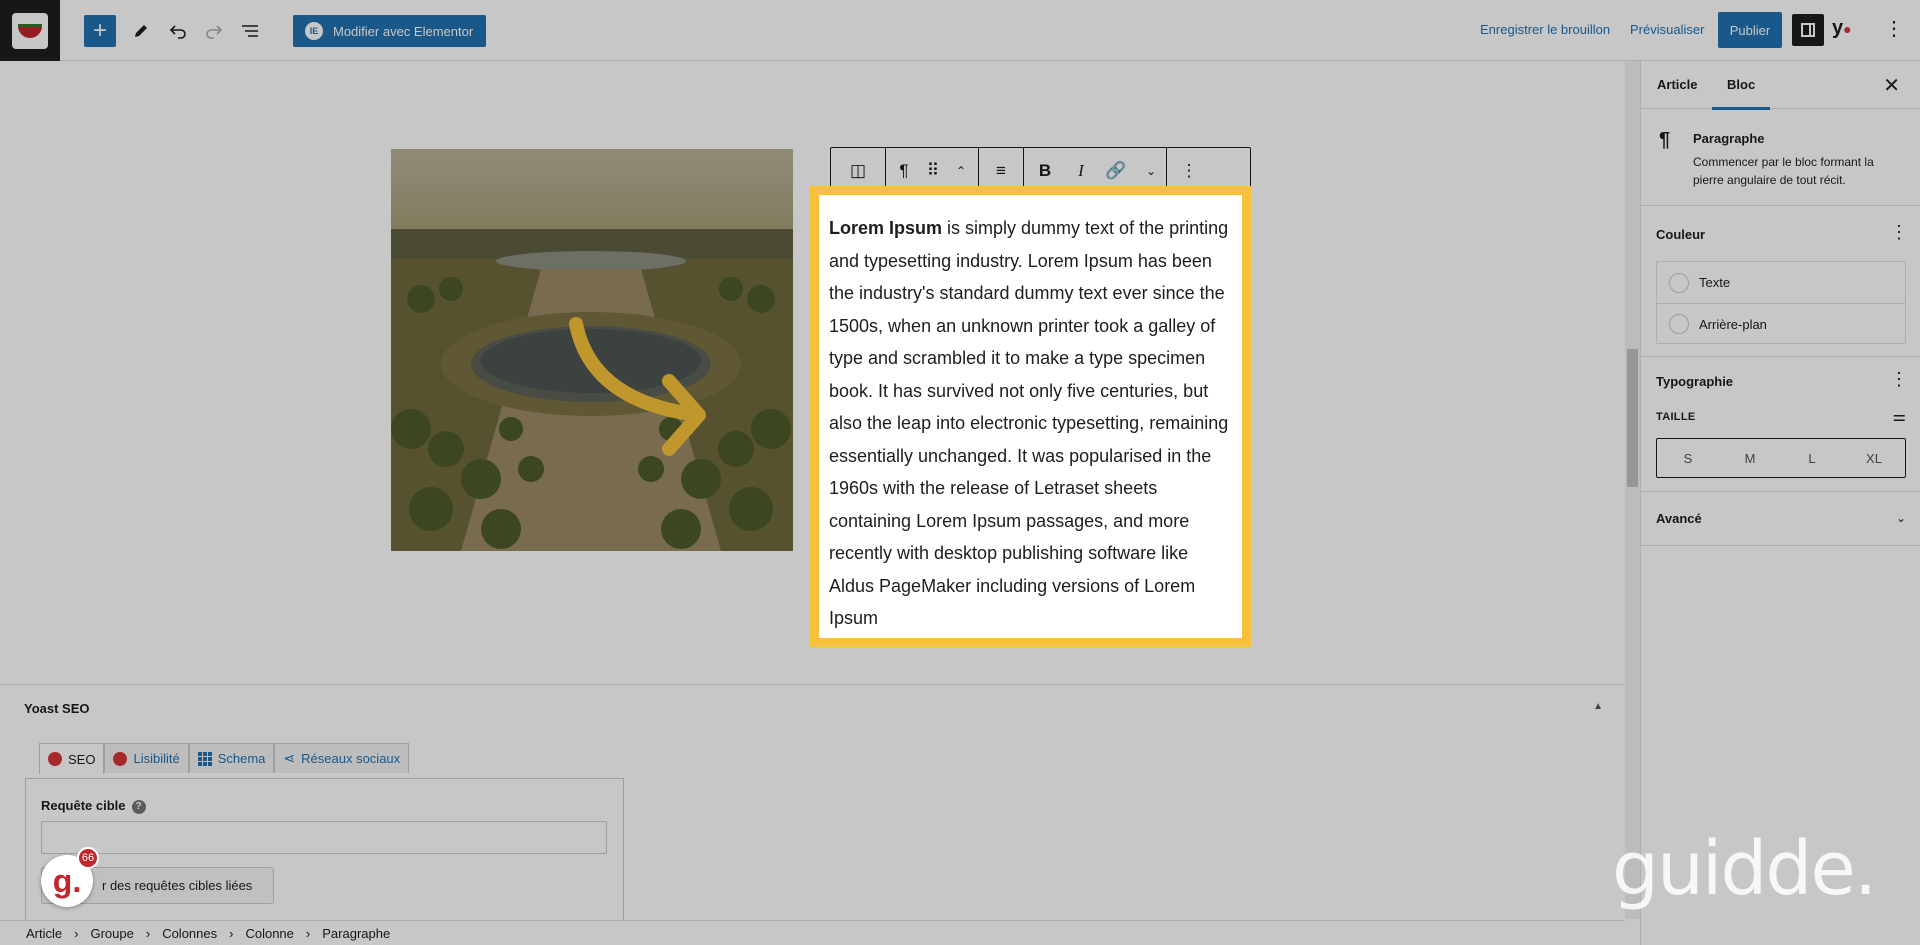 Image resolution: width=1920 pixels, height=945 pixels. Describe the element at coordinates (403, 31) in the screenshot. I see `elementor-button-label: Modifier avec Elementor` at that location.